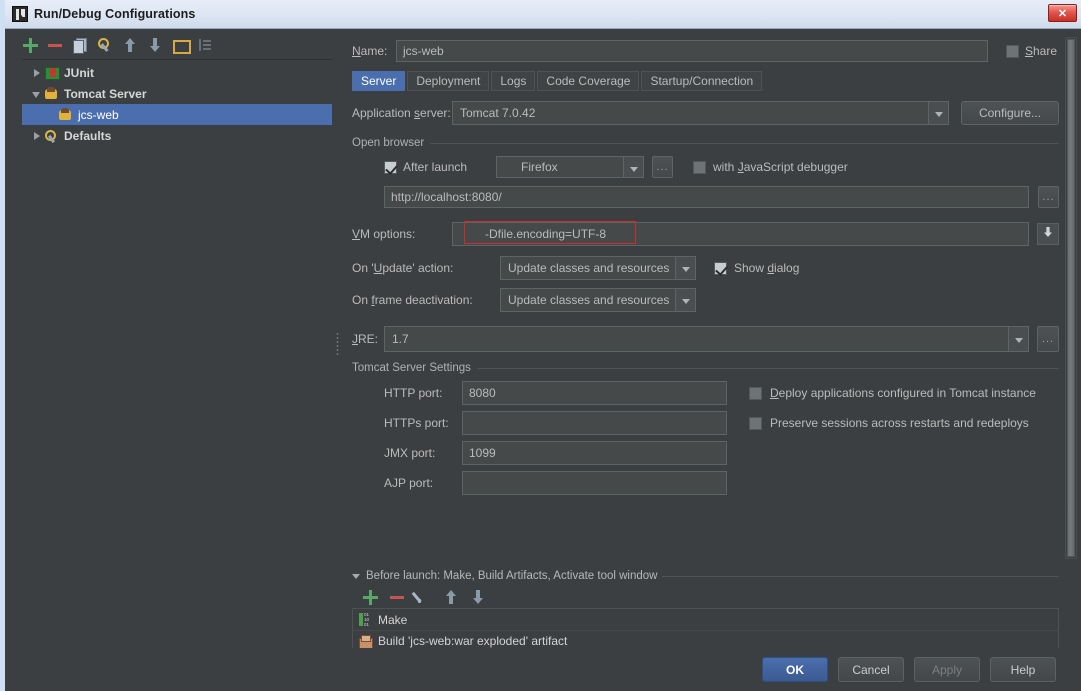  What do you see at coordinates (770, 167) in the screenshot?
I see `js-debugger-checkbox: with JavaScript debugger` at bounding box center [770, 167].